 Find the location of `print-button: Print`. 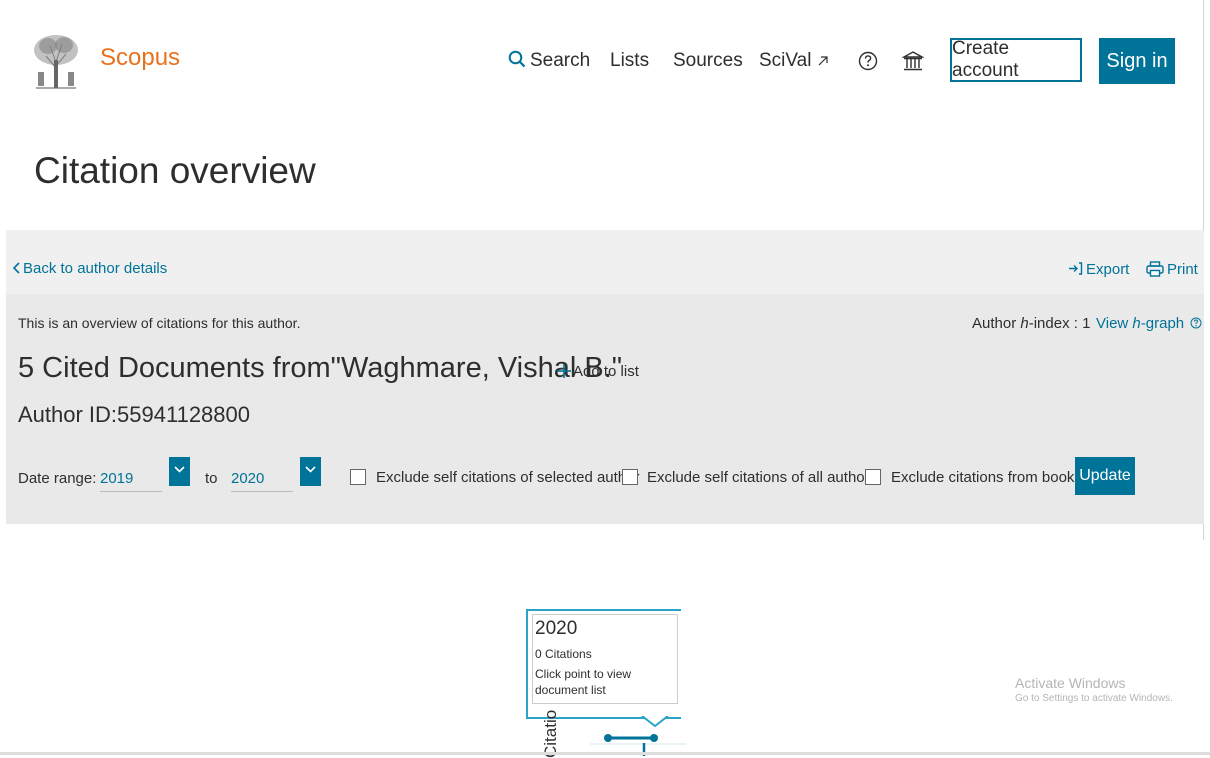

print-button: Print is located at coordinates (1172, 269).